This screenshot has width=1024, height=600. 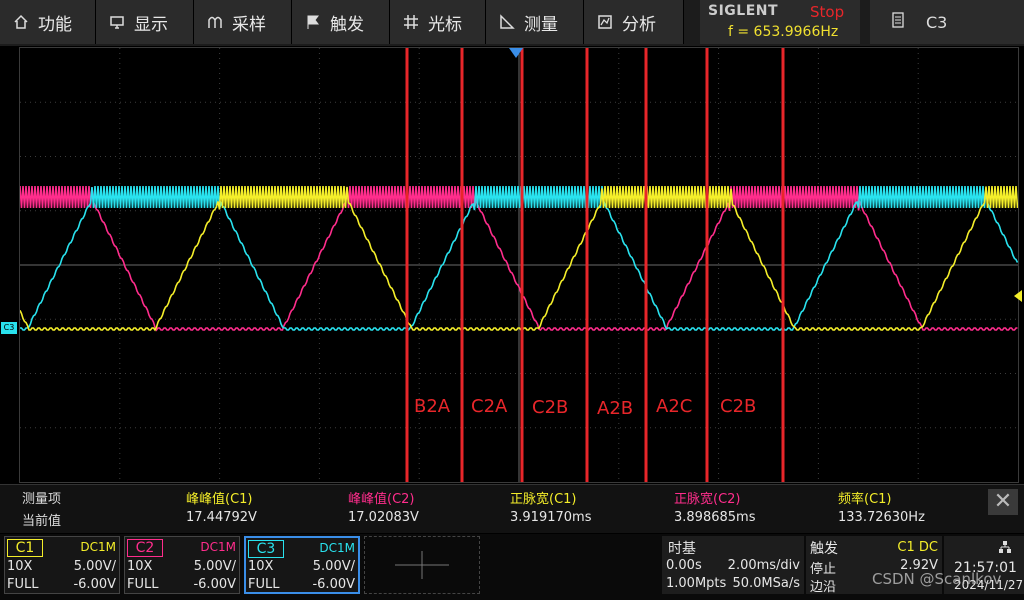 I want to click on plus-icon, so click(x=422, y=565).